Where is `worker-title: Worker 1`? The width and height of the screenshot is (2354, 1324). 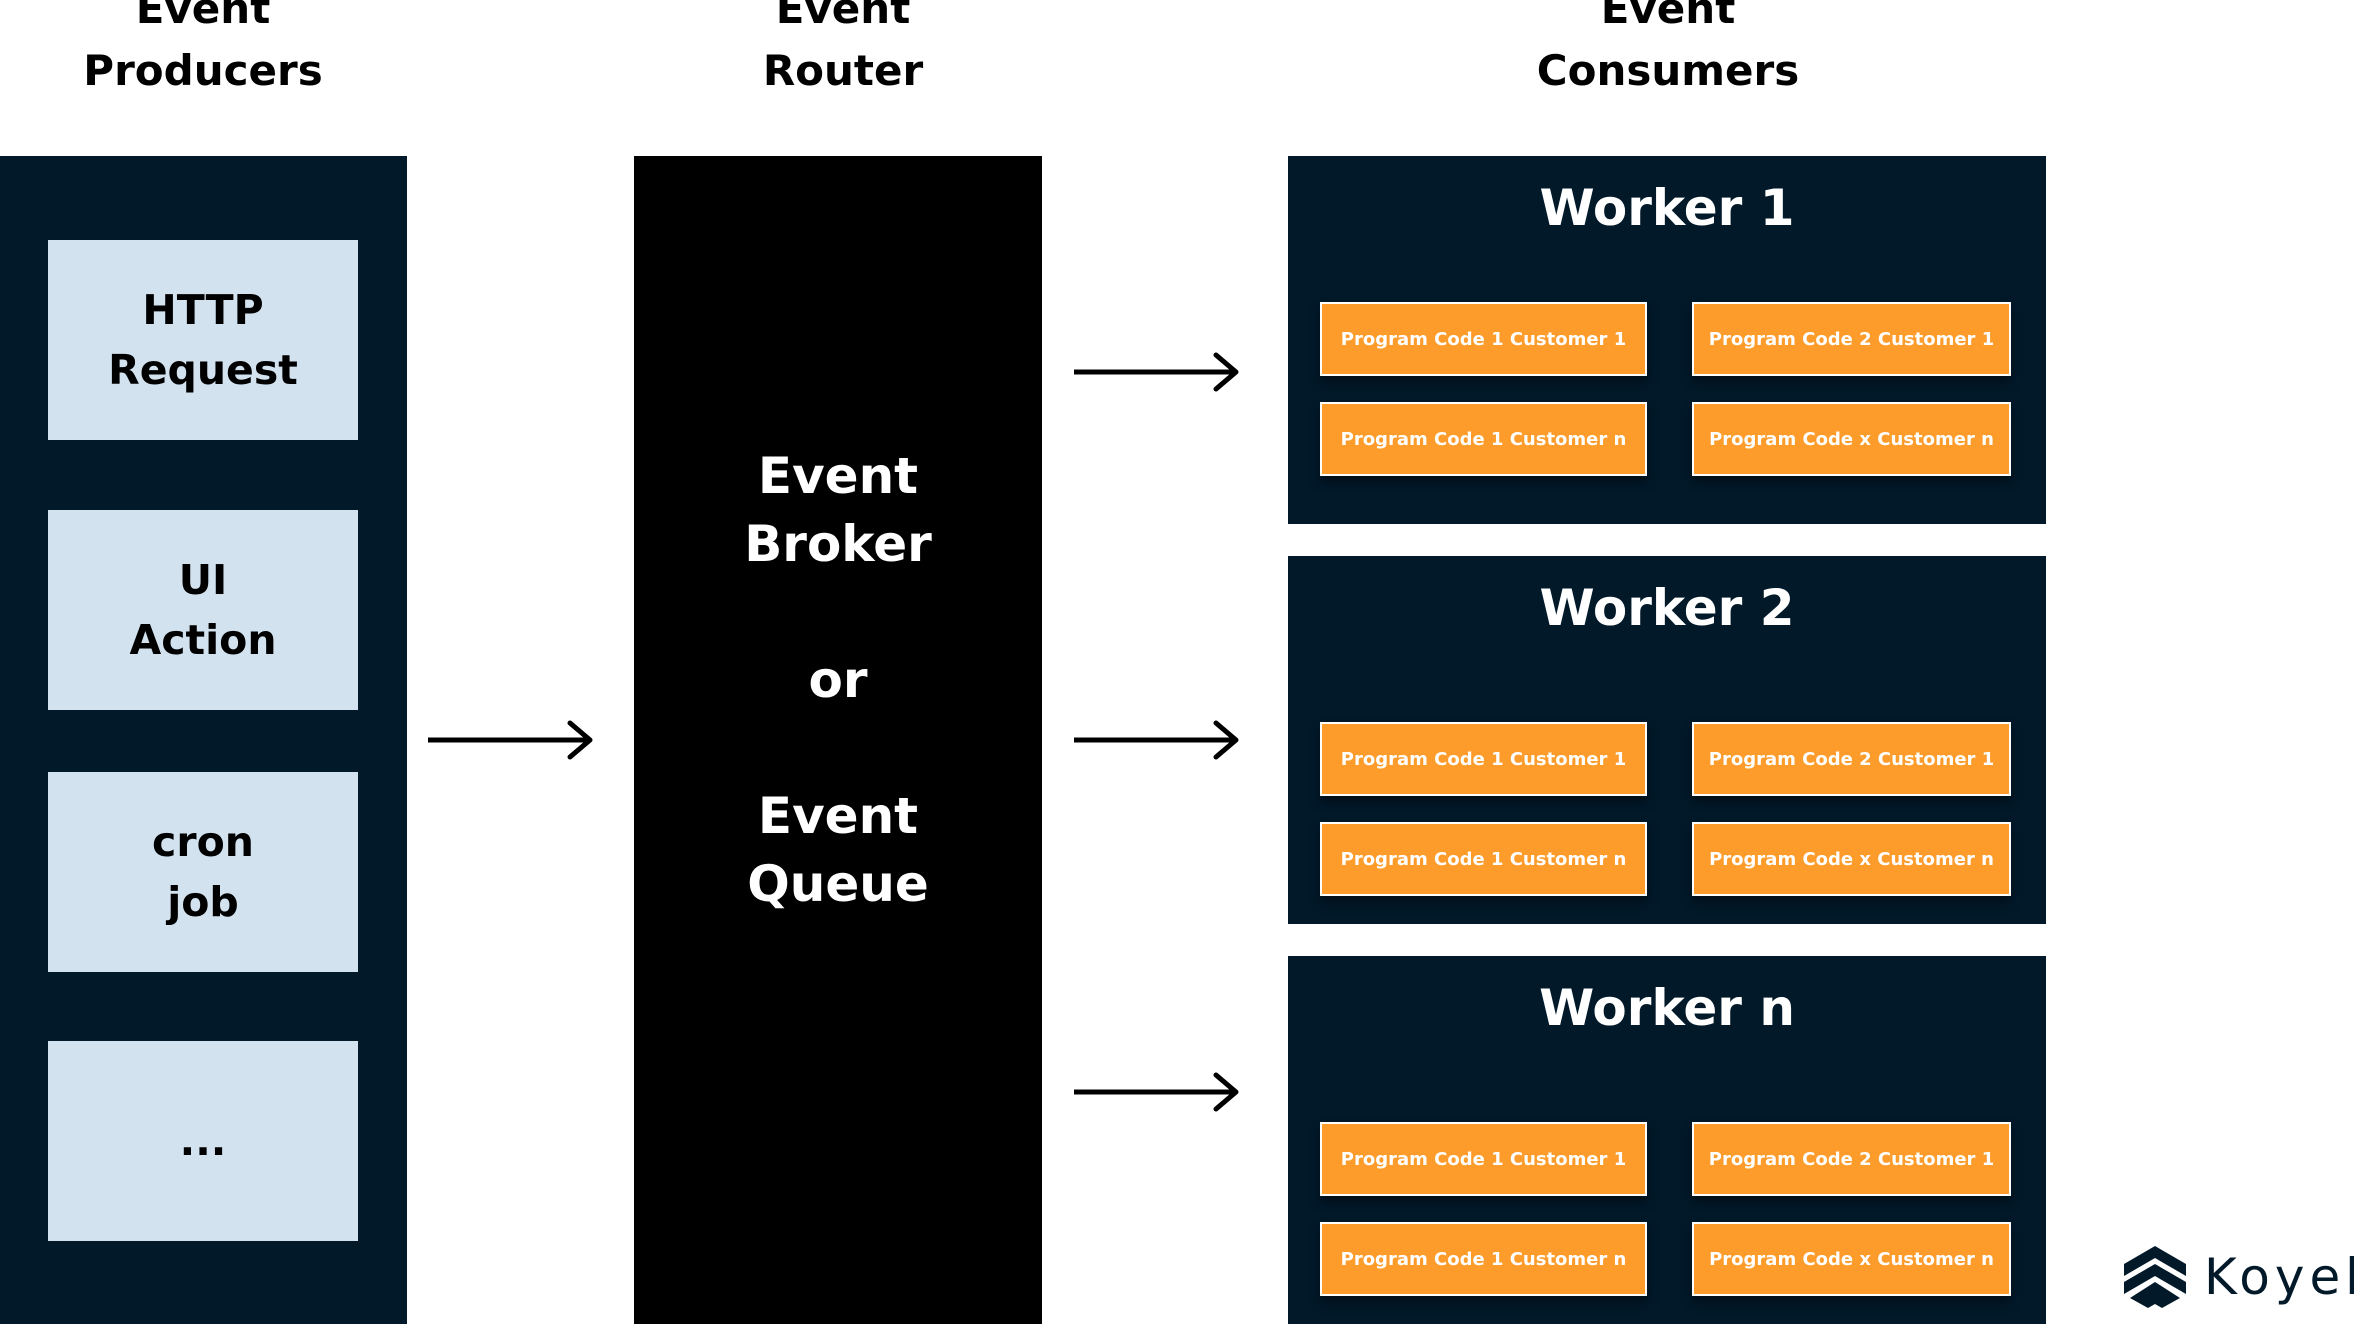 worker-title: Worker 1 is located at coordinates (1667, 208).